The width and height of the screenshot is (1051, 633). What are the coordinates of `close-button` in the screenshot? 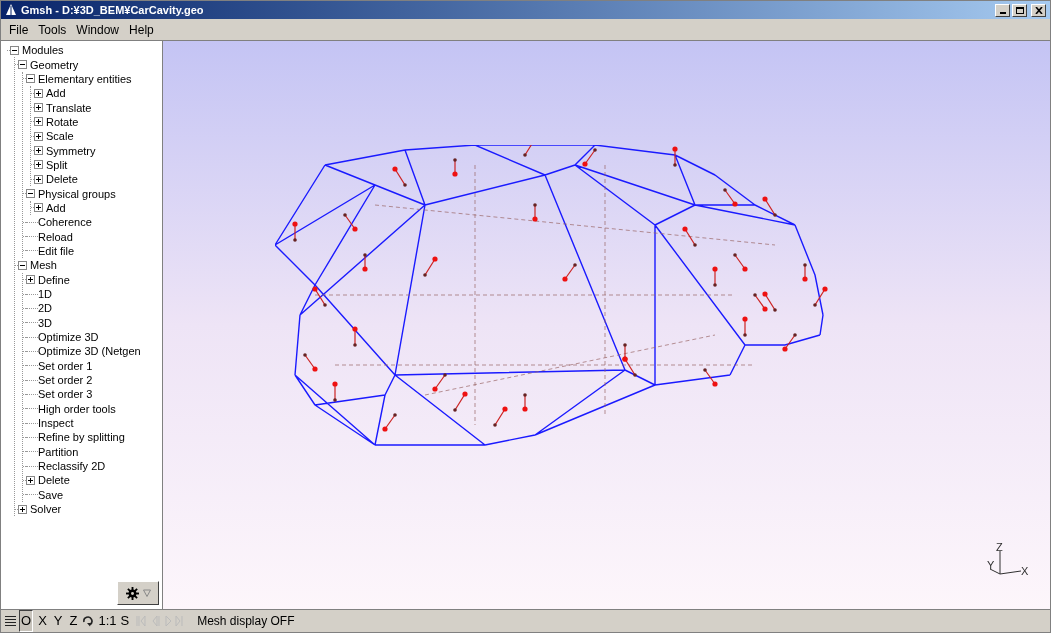 It's located at (1038, 10).